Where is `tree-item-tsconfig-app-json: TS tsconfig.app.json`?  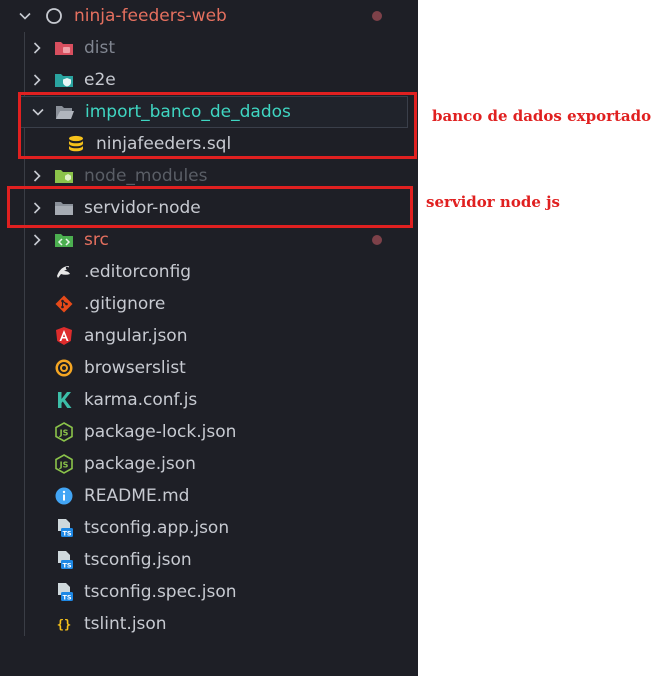
tree-item-tsconfig-app-json: TS tsconfig.app.json is located at coordinates (209, 528).